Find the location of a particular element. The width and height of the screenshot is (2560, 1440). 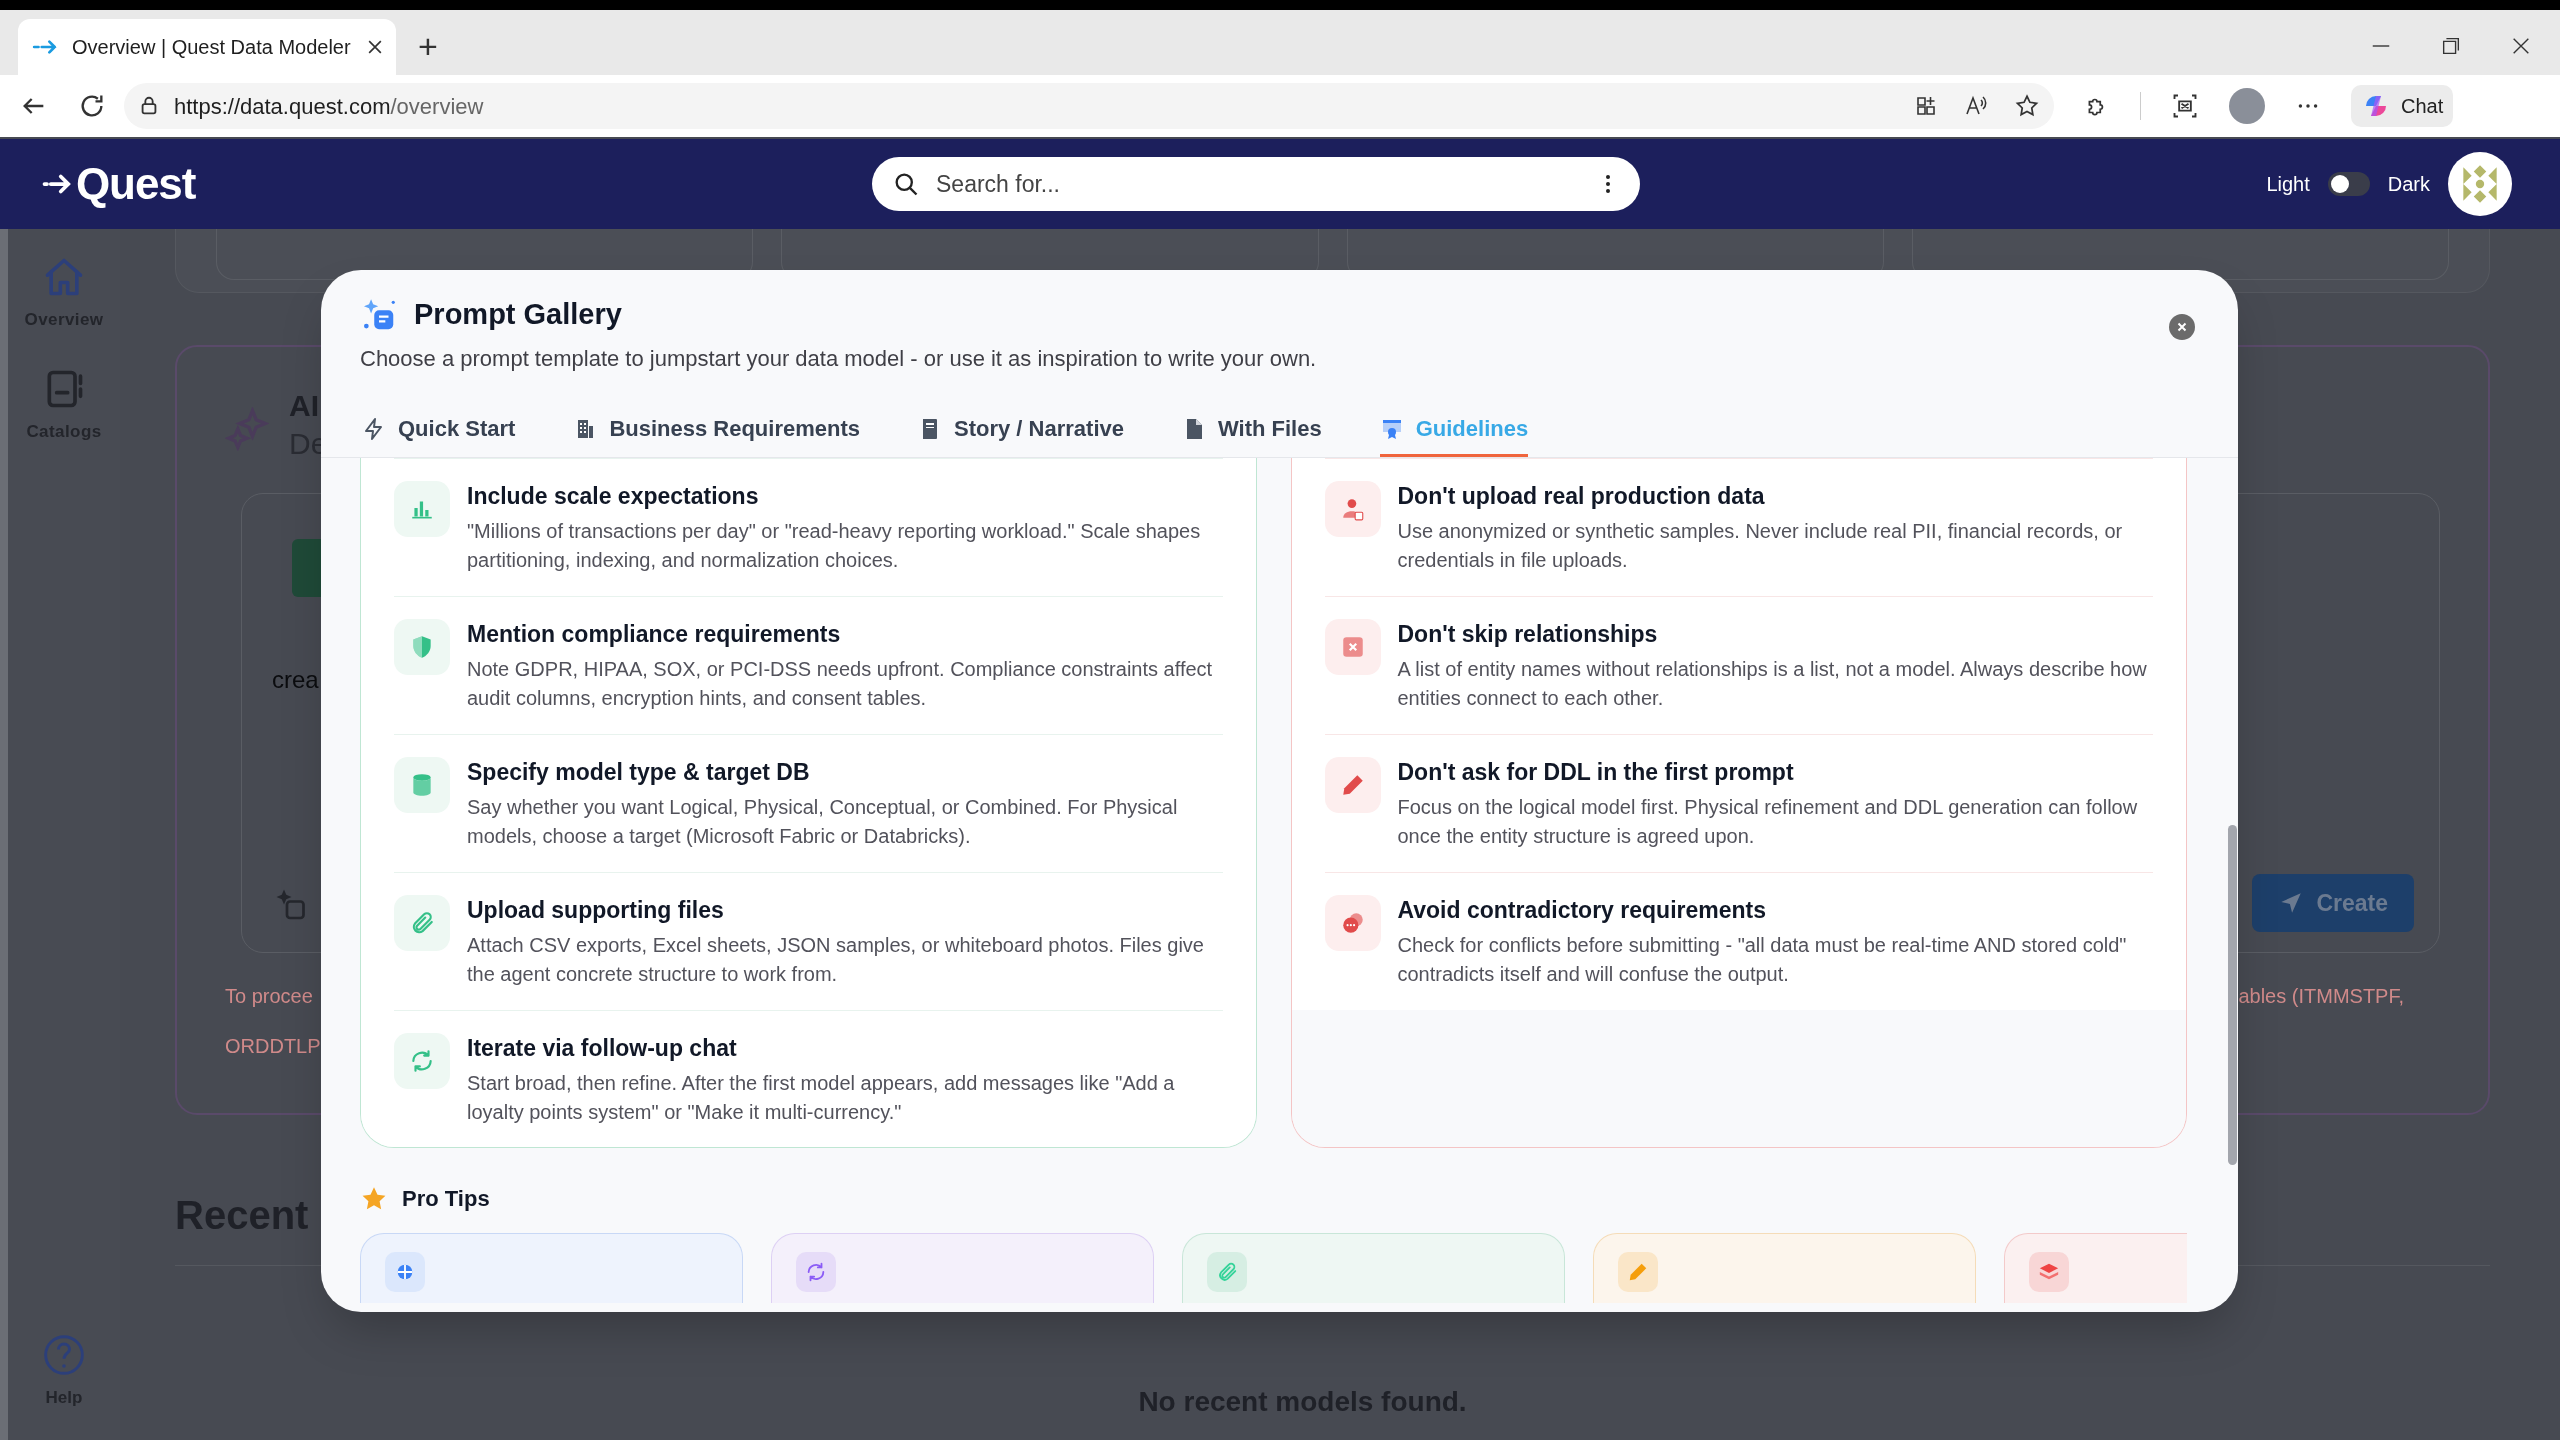

section-heading: Pro Tips is located at coordinates (446, 1199).